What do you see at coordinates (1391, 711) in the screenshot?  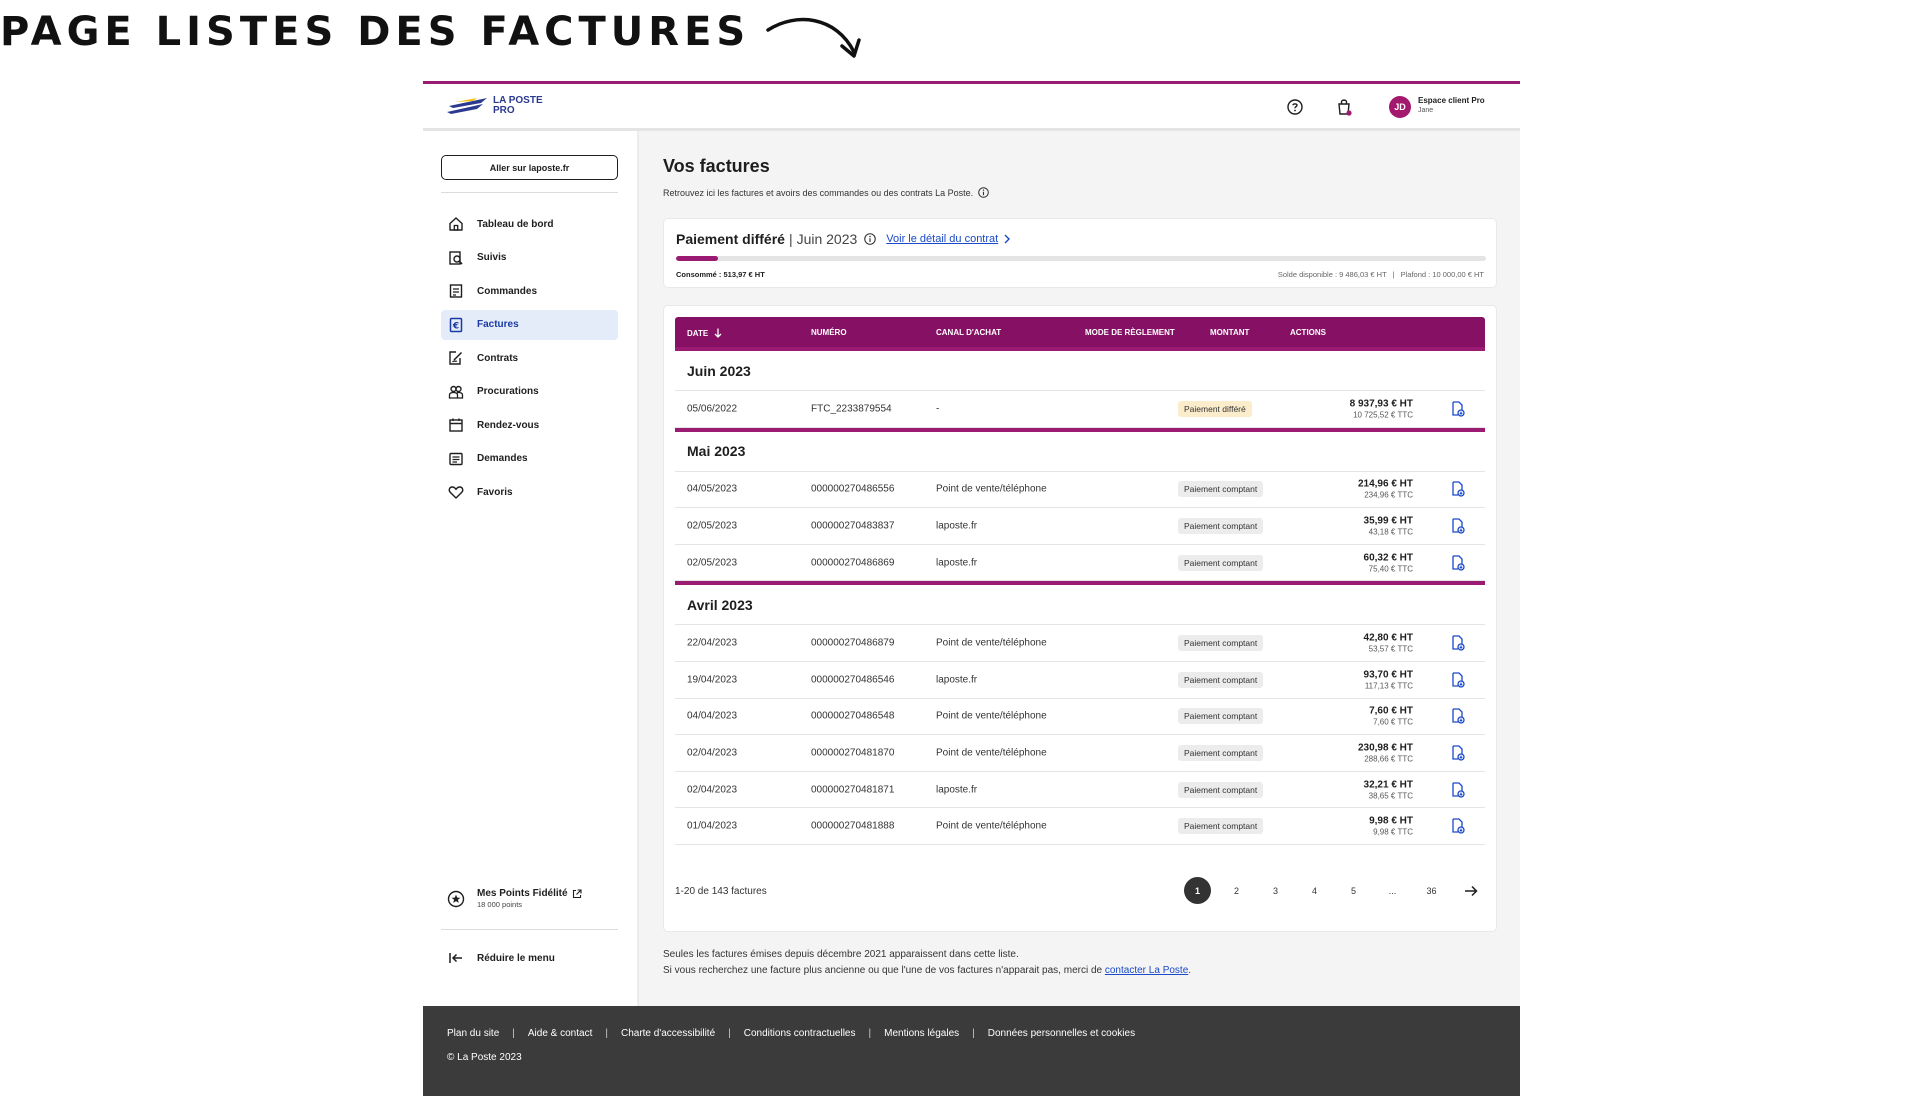 I see `amount-ht: 7,60 € HT` at bounding box center [1391, 711].